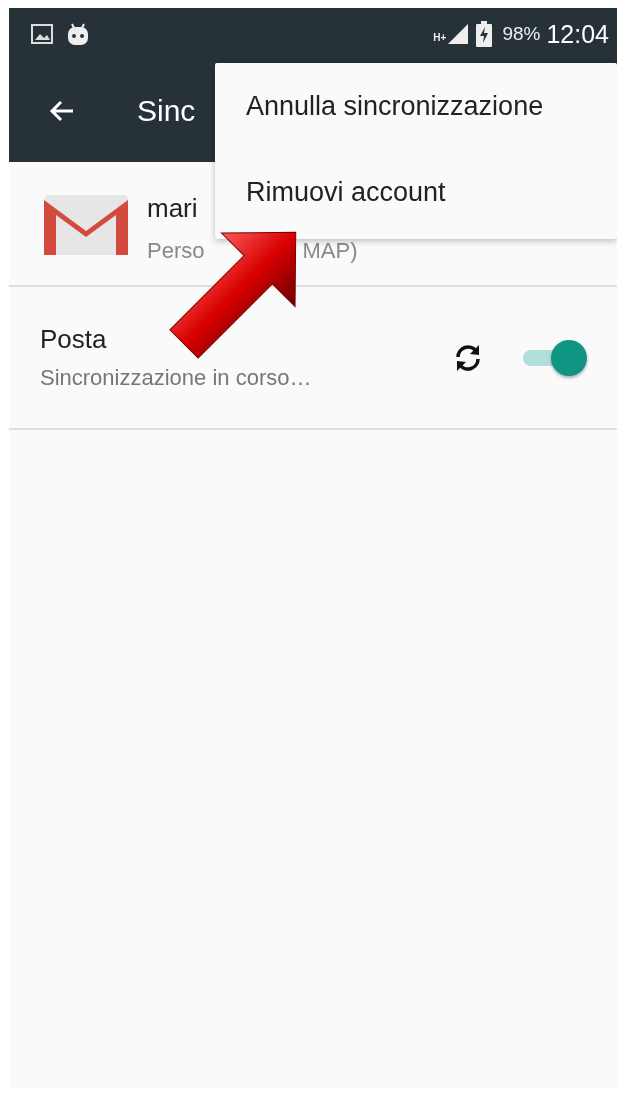  Describe the element at coordinates (74, 339) in the screenshot. I see `sync-item-title: Posta` at that location.